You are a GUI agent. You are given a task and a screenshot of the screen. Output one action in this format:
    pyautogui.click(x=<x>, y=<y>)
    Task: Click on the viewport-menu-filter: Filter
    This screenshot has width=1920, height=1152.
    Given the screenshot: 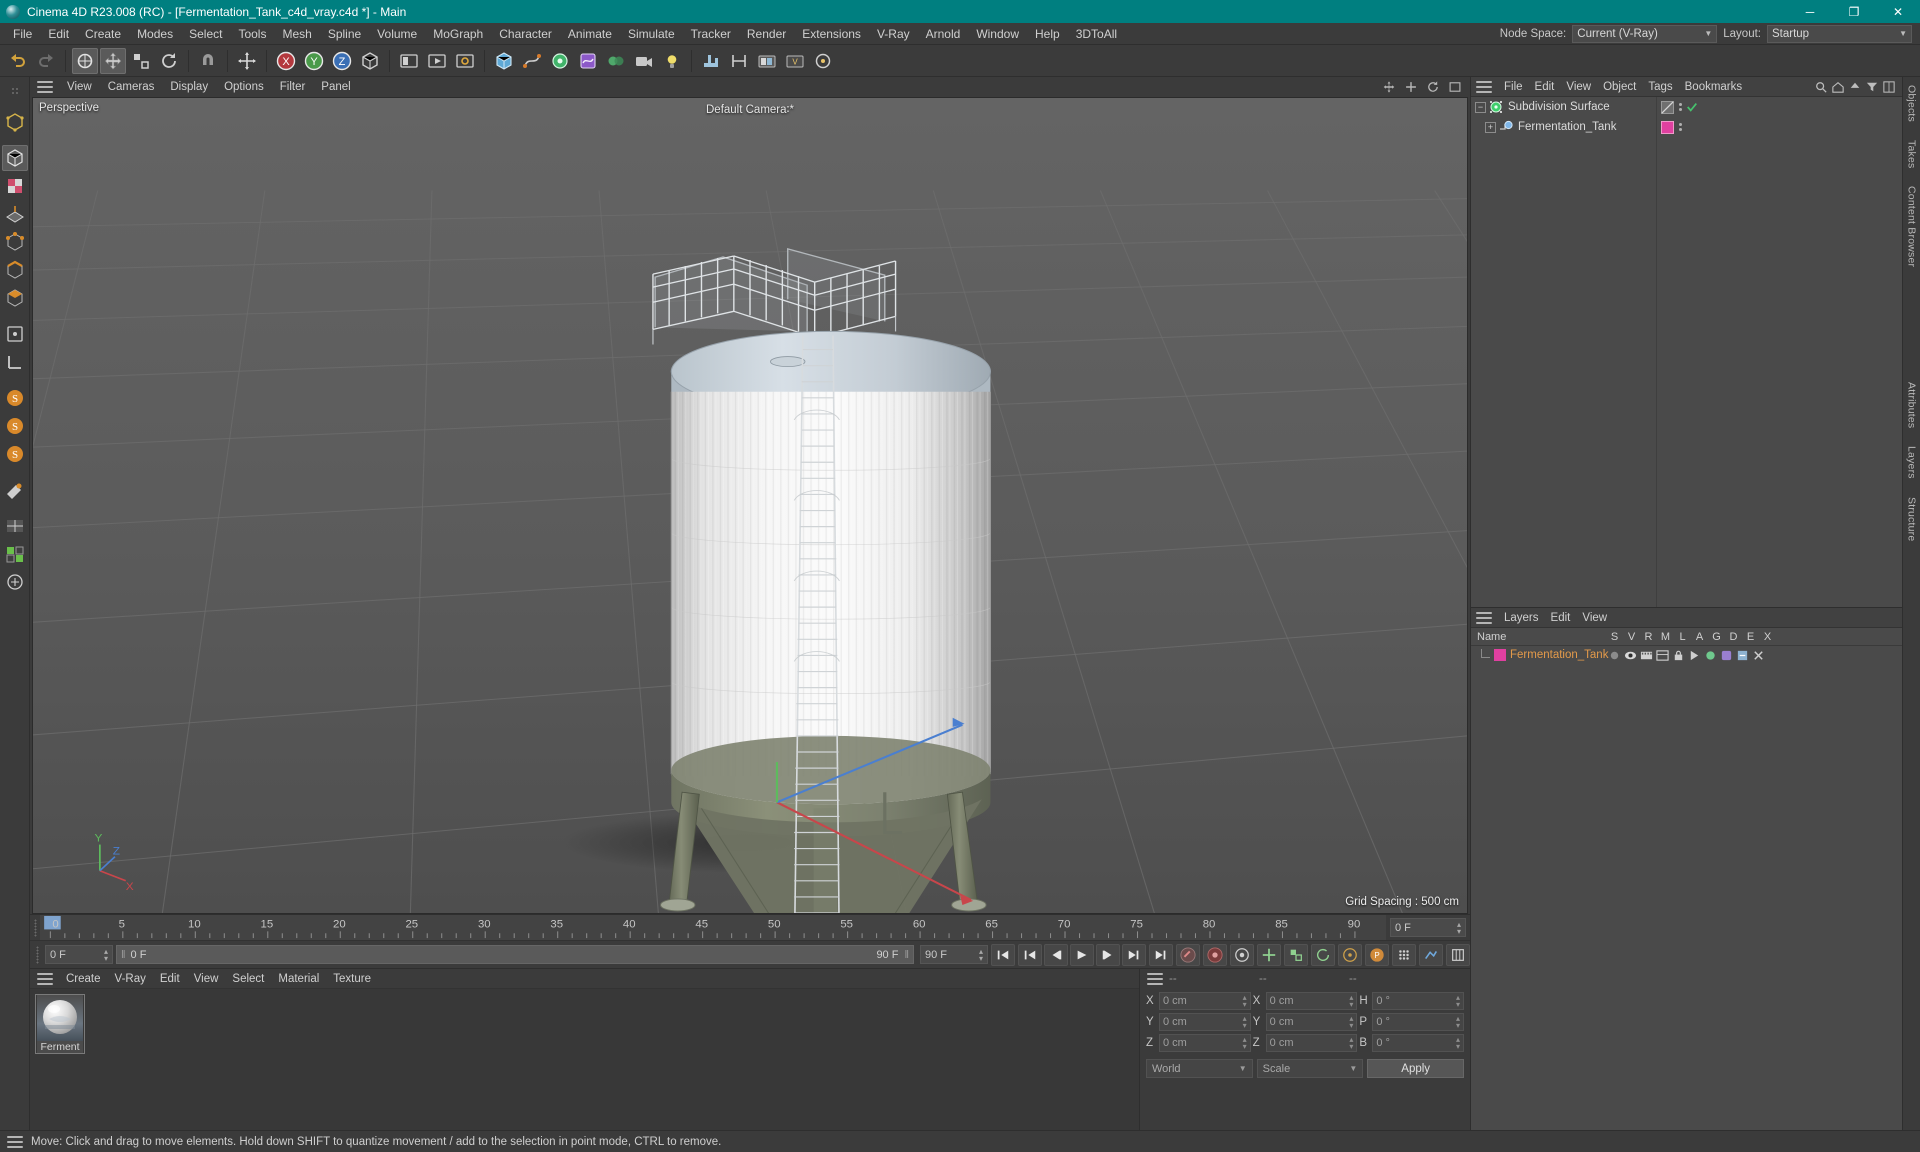 What is the action you would take?
    pyautogui.click(x=293, y=87)
    